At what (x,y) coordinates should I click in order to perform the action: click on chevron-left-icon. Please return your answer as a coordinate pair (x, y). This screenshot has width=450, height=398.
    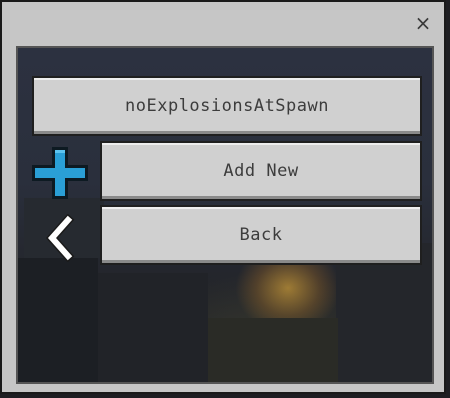
    Looking at the image, I should click on (60, 238).